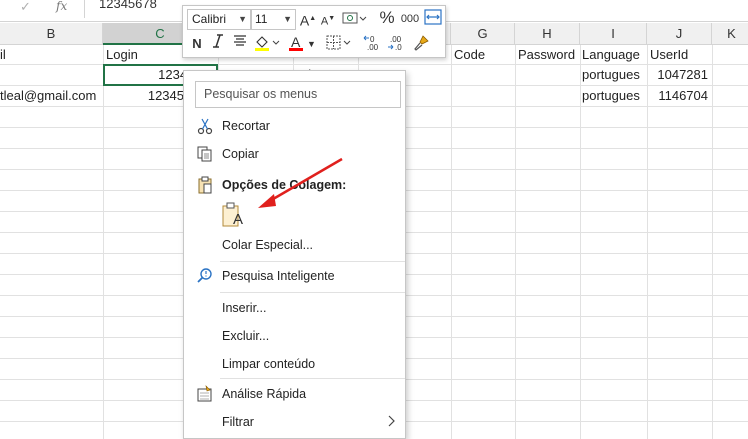  Describe the element at coordinates (398, 47) in the screenshot. I see `svg-text: .0` at that location.